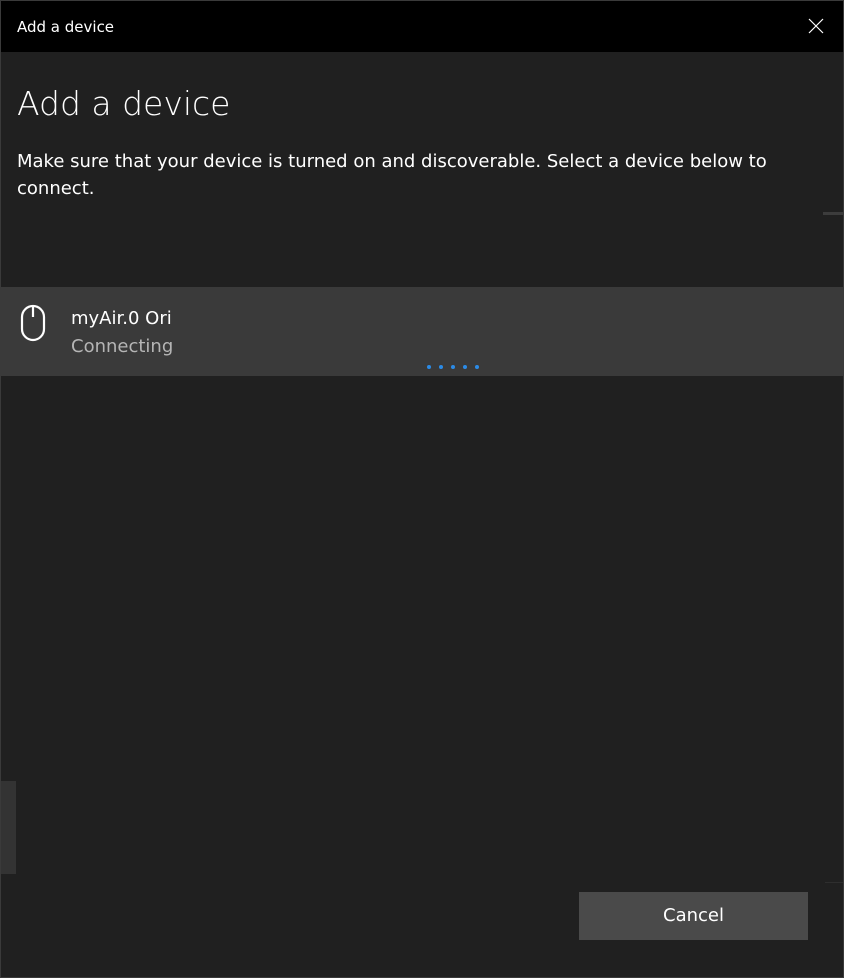  I want to click on cancel-button: Cancel, so click(693, 916).